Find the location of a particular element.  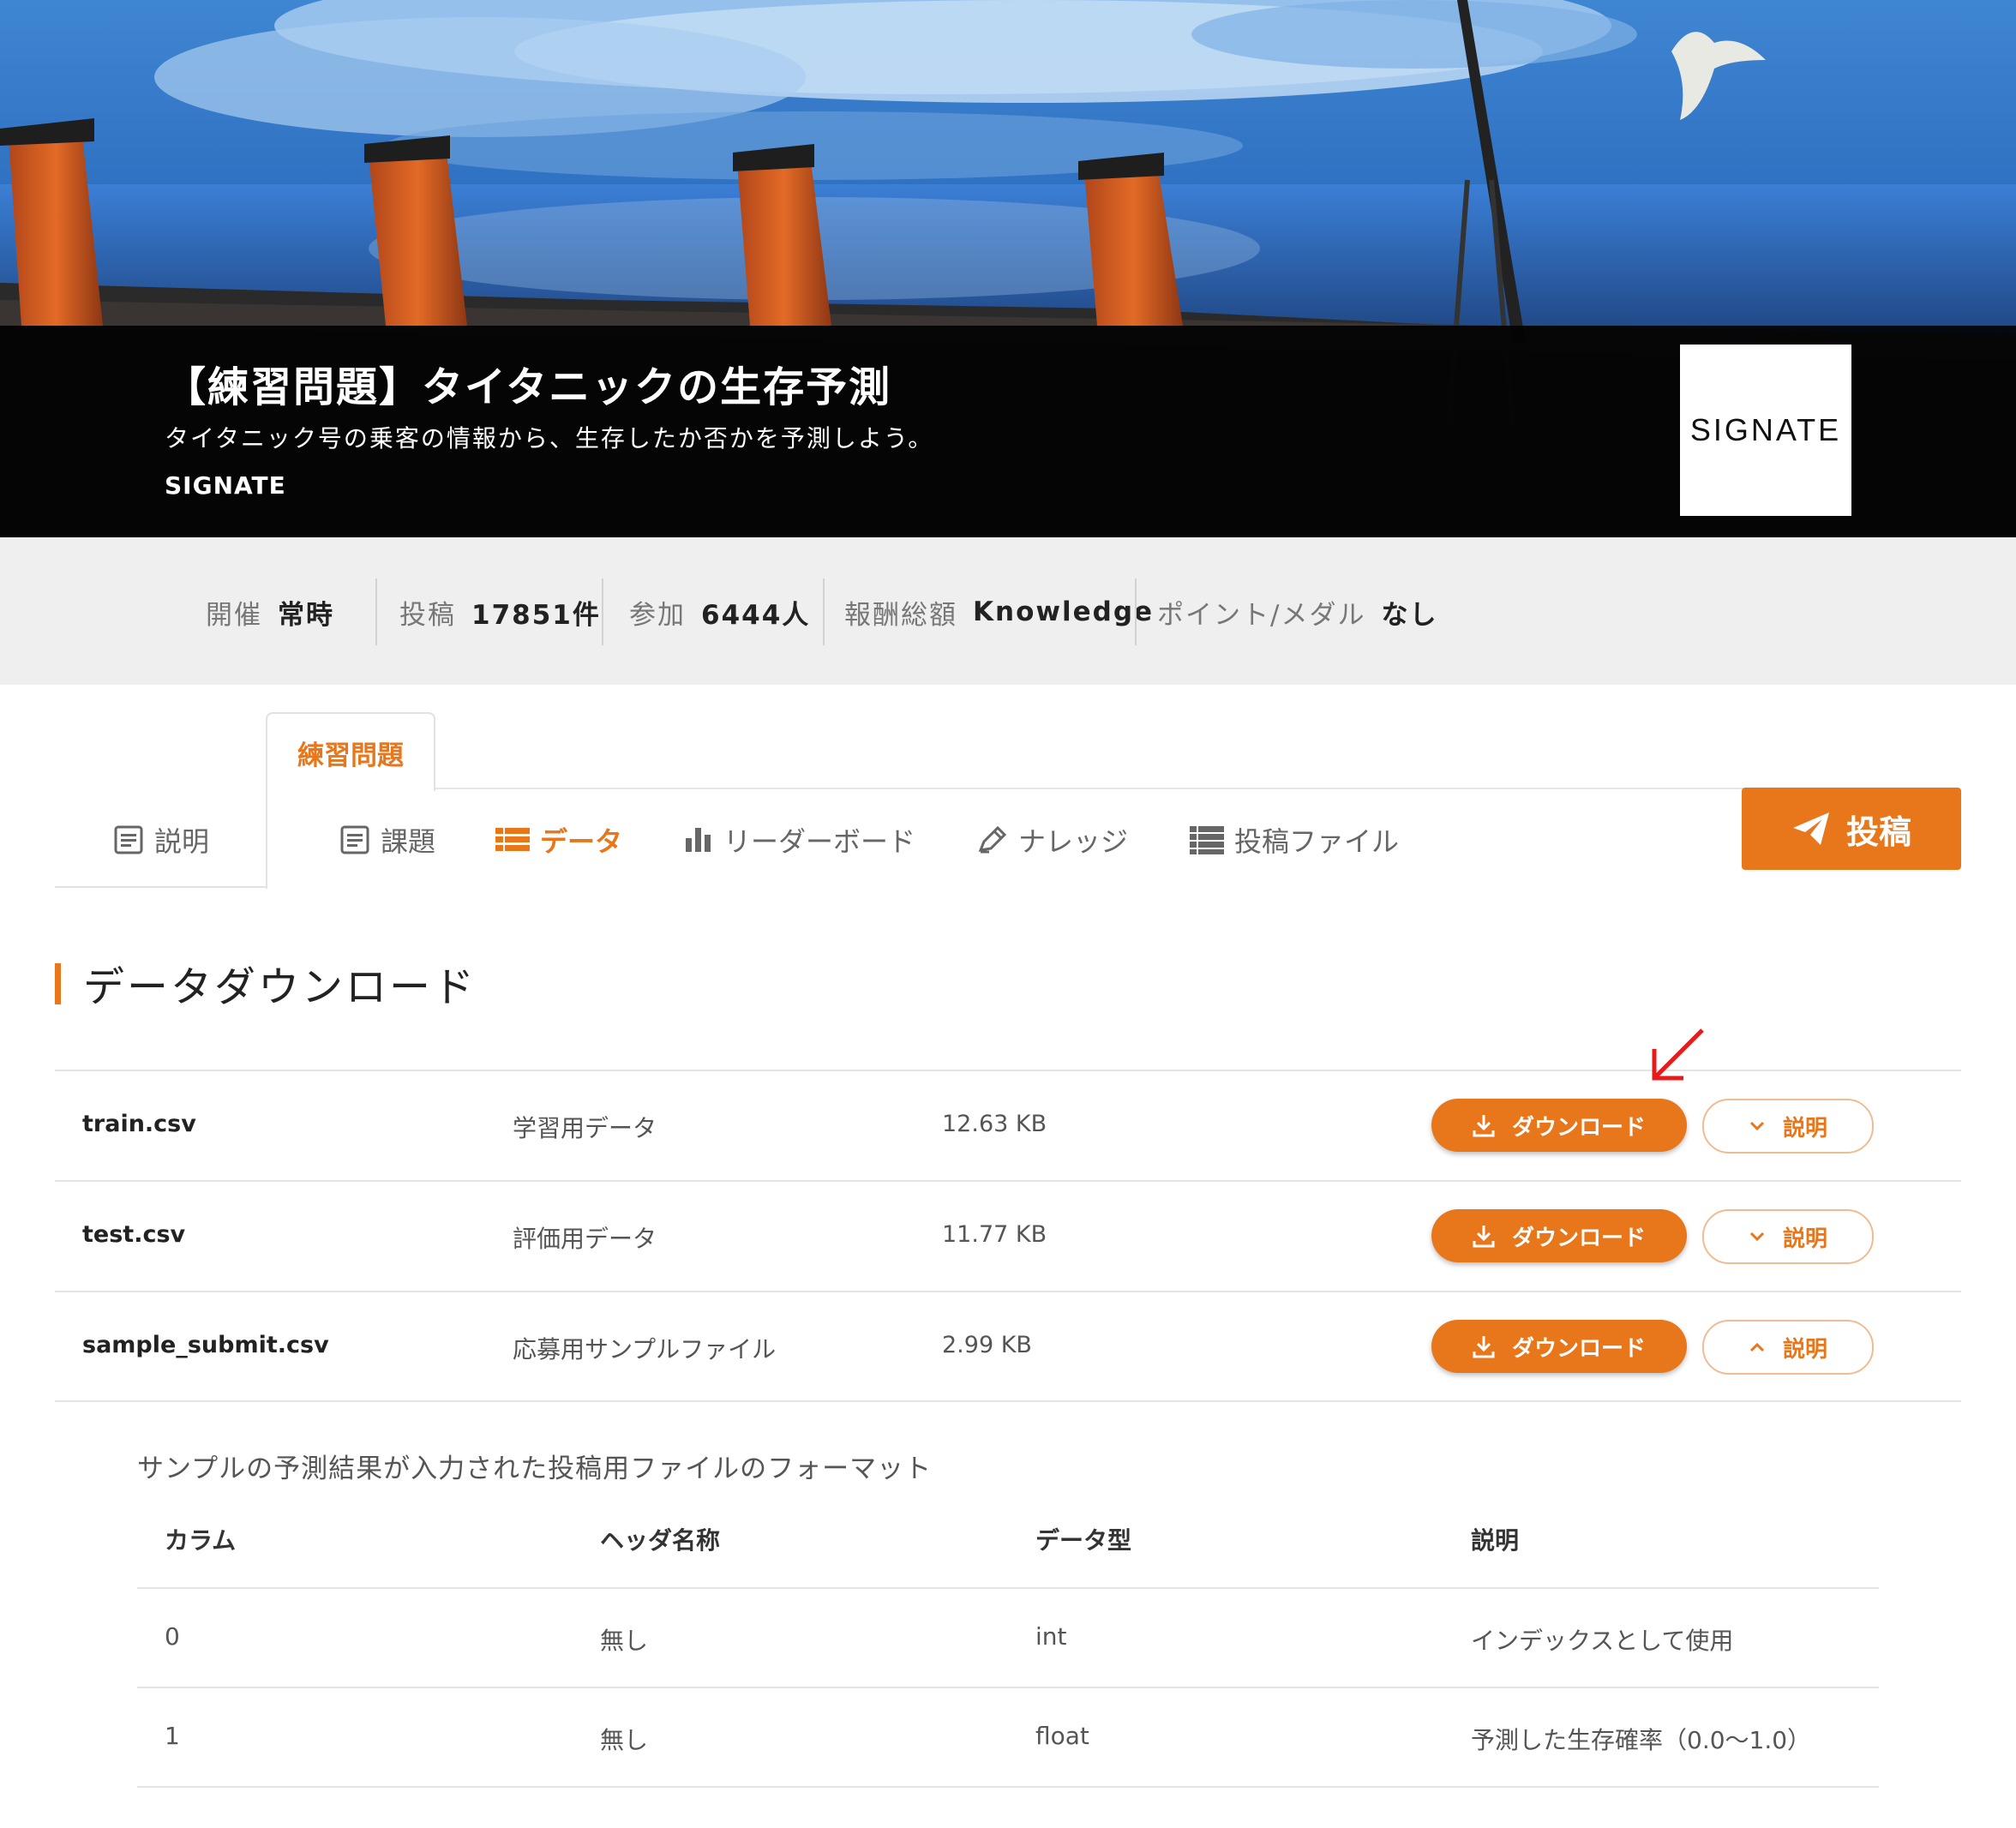

stat-value: なし is located at coordinates (1409, 615).